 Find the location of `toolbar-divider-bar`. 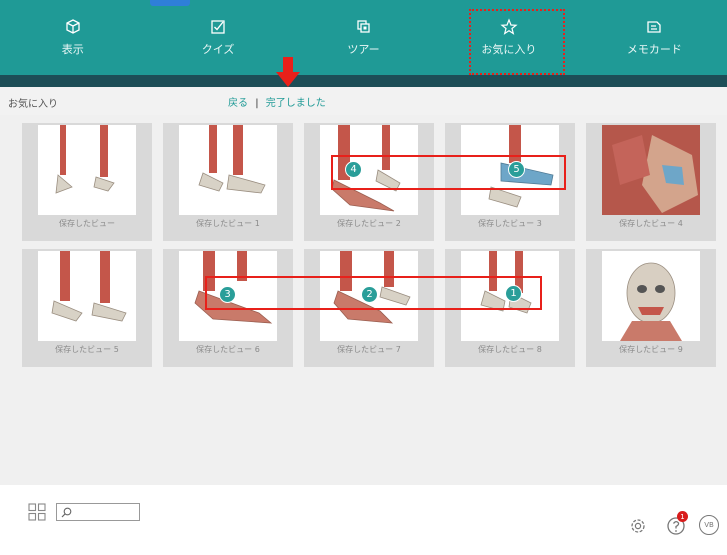

toolbar-divider-bar is located at coordinates (363, 81).